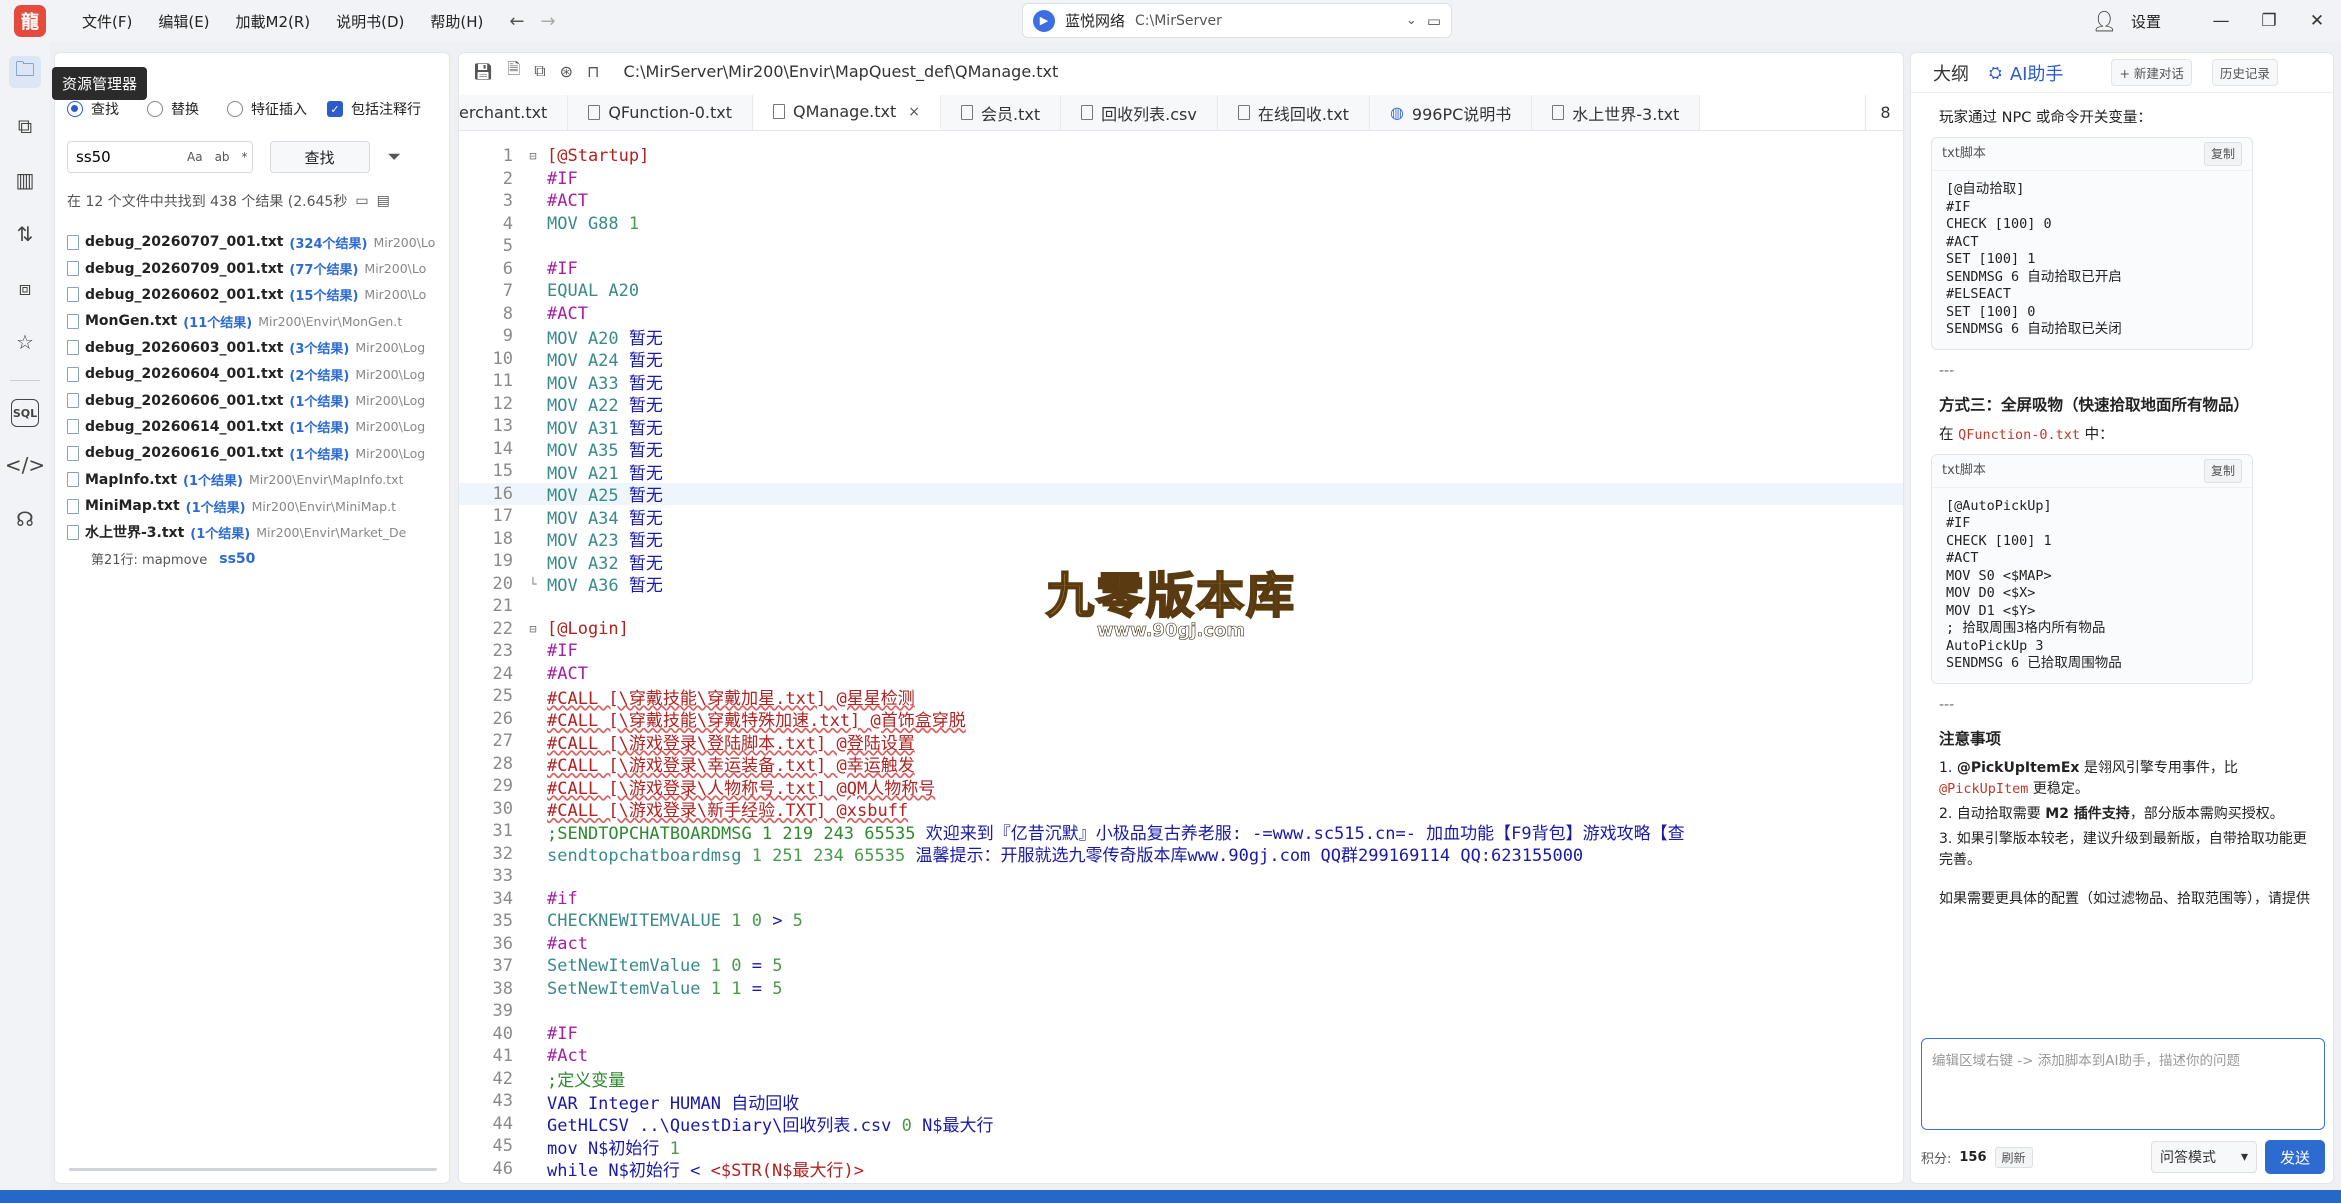 The height and width of the screenshot is (1203, 2341). What do you see at coordinates (2026, 73) in the screenshot?
I see `tab-ai-assistant: ⛭ AI助手` at bounding box center [2026, 73].